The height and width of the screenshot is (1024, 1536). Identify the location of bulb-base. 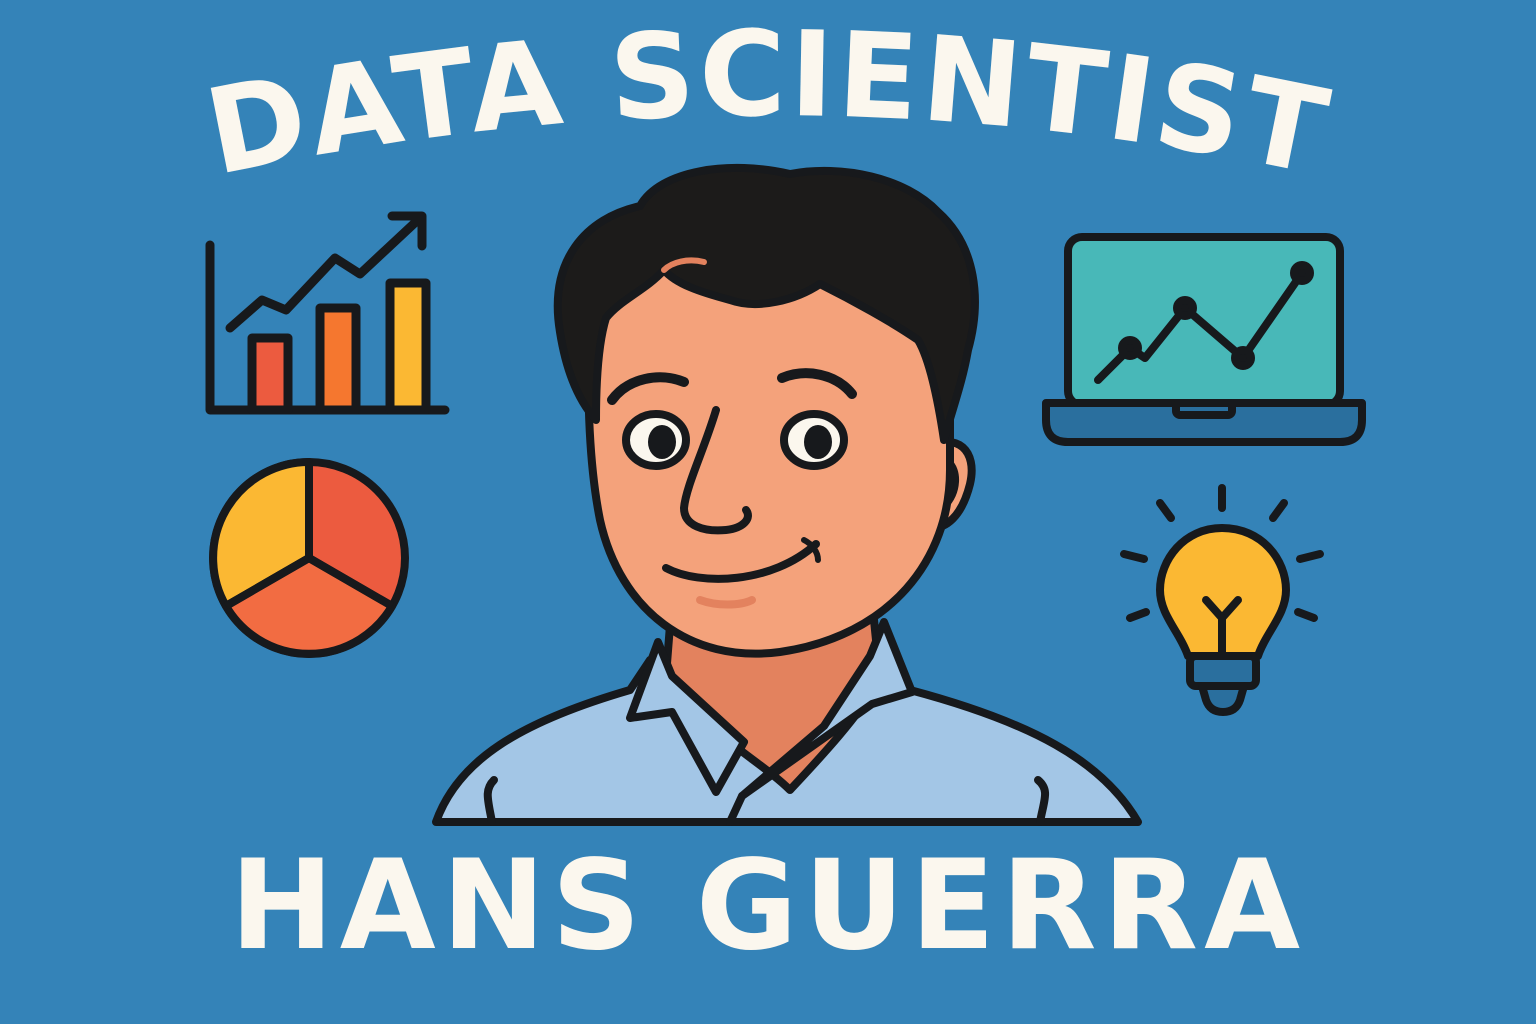
(1223, 671).